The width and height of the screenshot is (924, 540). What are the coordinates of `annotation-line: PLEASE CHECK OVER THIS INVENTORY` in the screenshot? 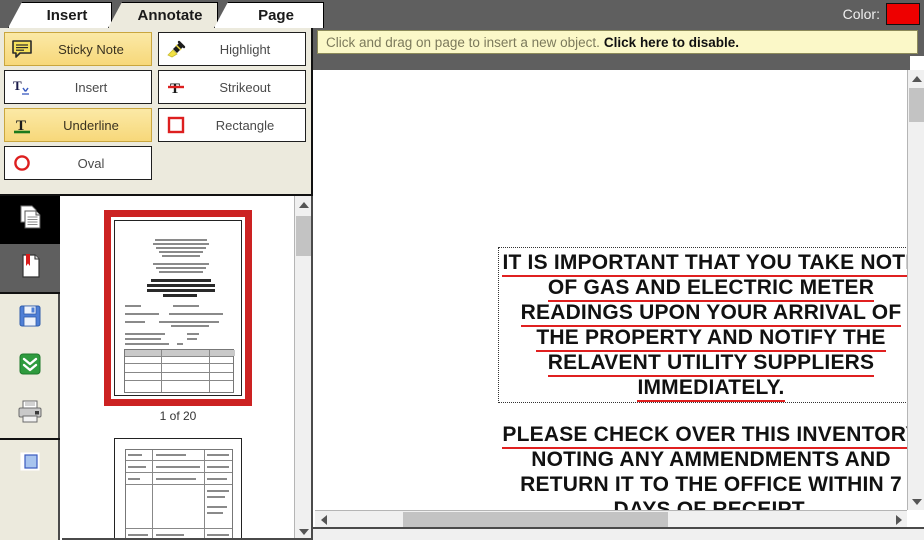 It's located at (704, 435).